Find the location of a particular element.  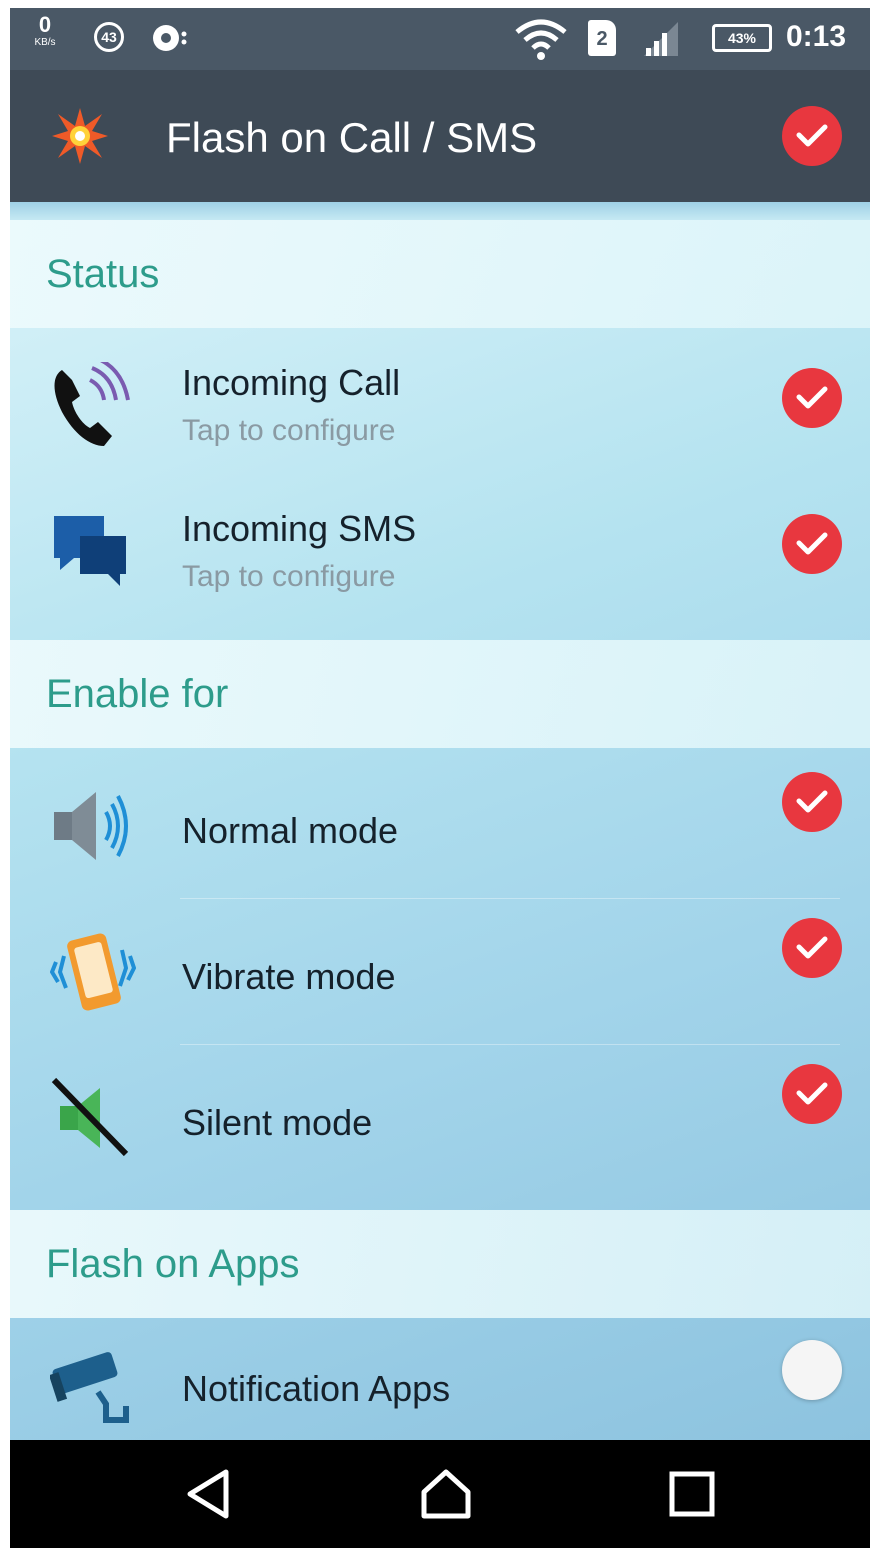

normal-mode-checkbox is located at coordinates (812, 802).